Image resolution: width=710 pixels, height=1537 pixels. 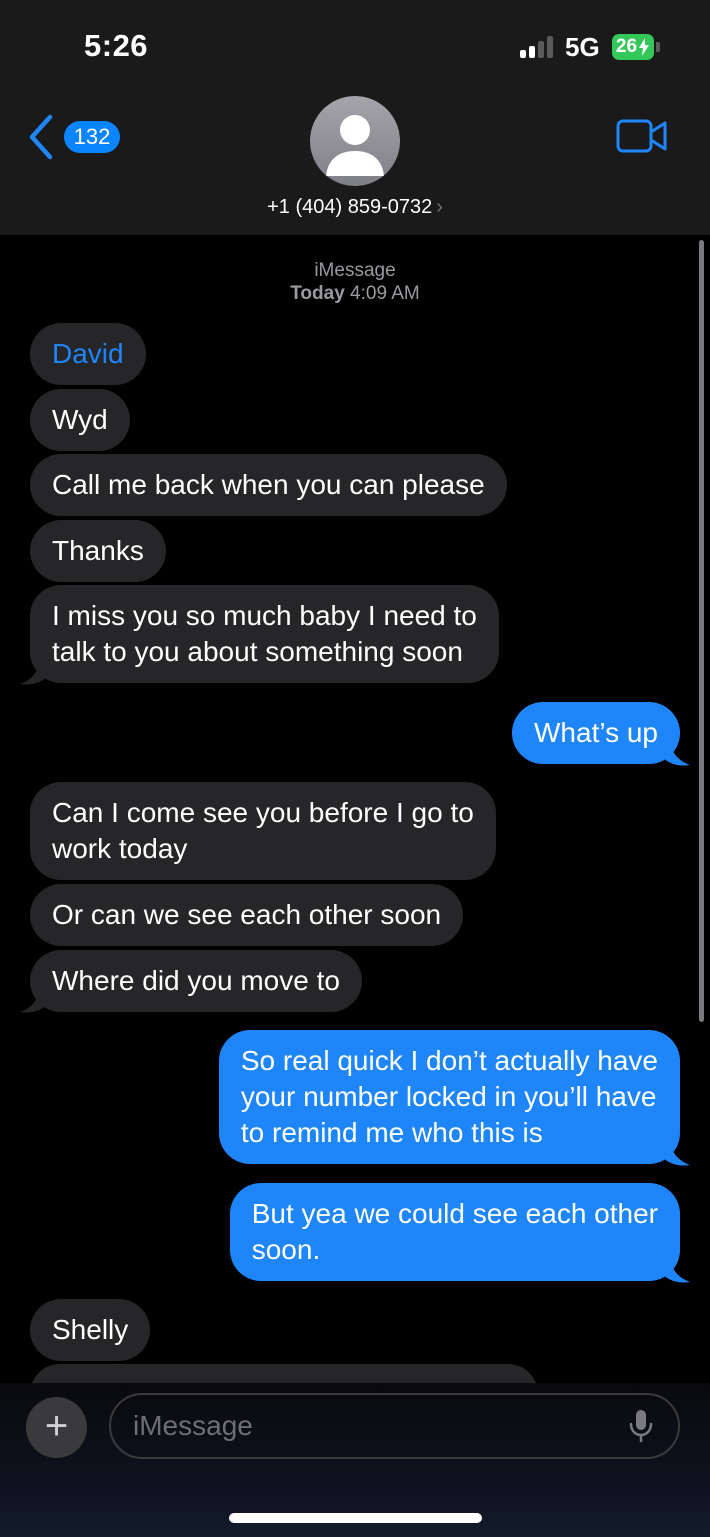 I want to click on message-text: What’s up, so click(x=596, y=732).